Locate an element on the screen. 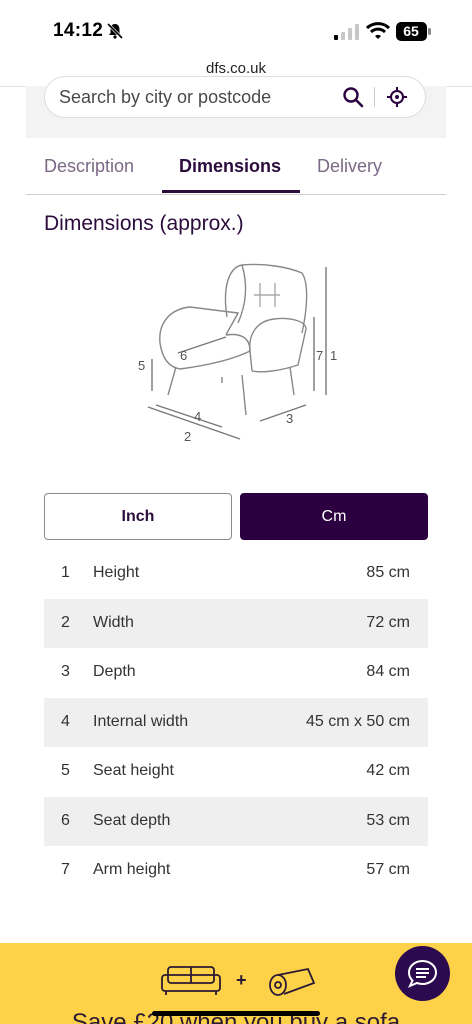  tab-dimensions: Dimensions is located at coordinates (230, 166).